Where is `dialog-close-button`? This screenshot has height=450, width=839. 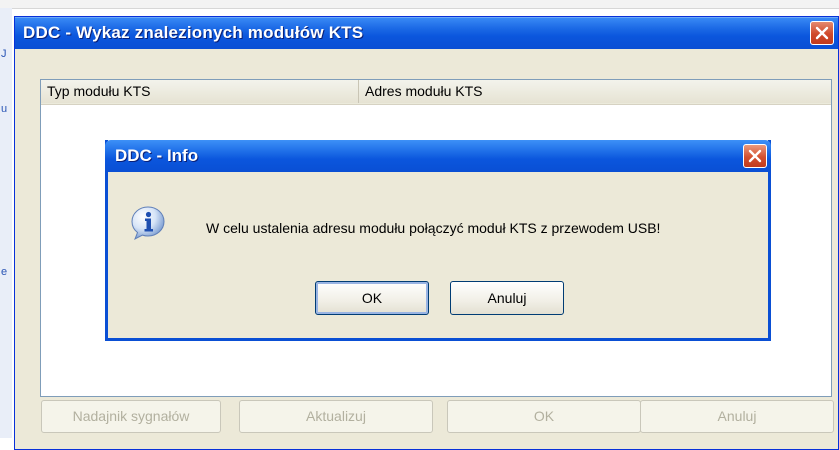 dialog-close-button is located at coordinates (755, 156).